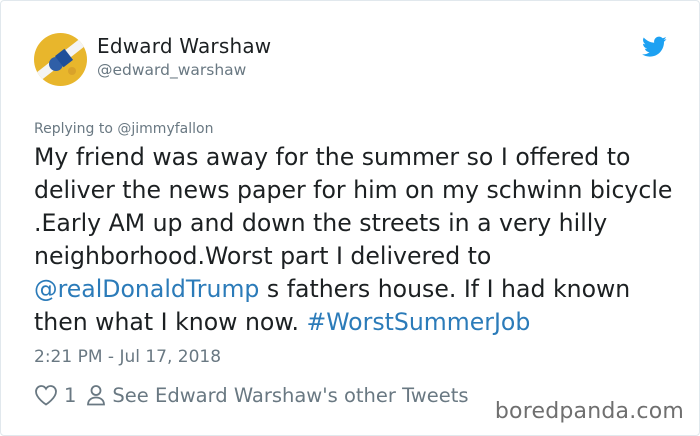  I want to click on watermark: boredpanda.com, so click(589, 411).